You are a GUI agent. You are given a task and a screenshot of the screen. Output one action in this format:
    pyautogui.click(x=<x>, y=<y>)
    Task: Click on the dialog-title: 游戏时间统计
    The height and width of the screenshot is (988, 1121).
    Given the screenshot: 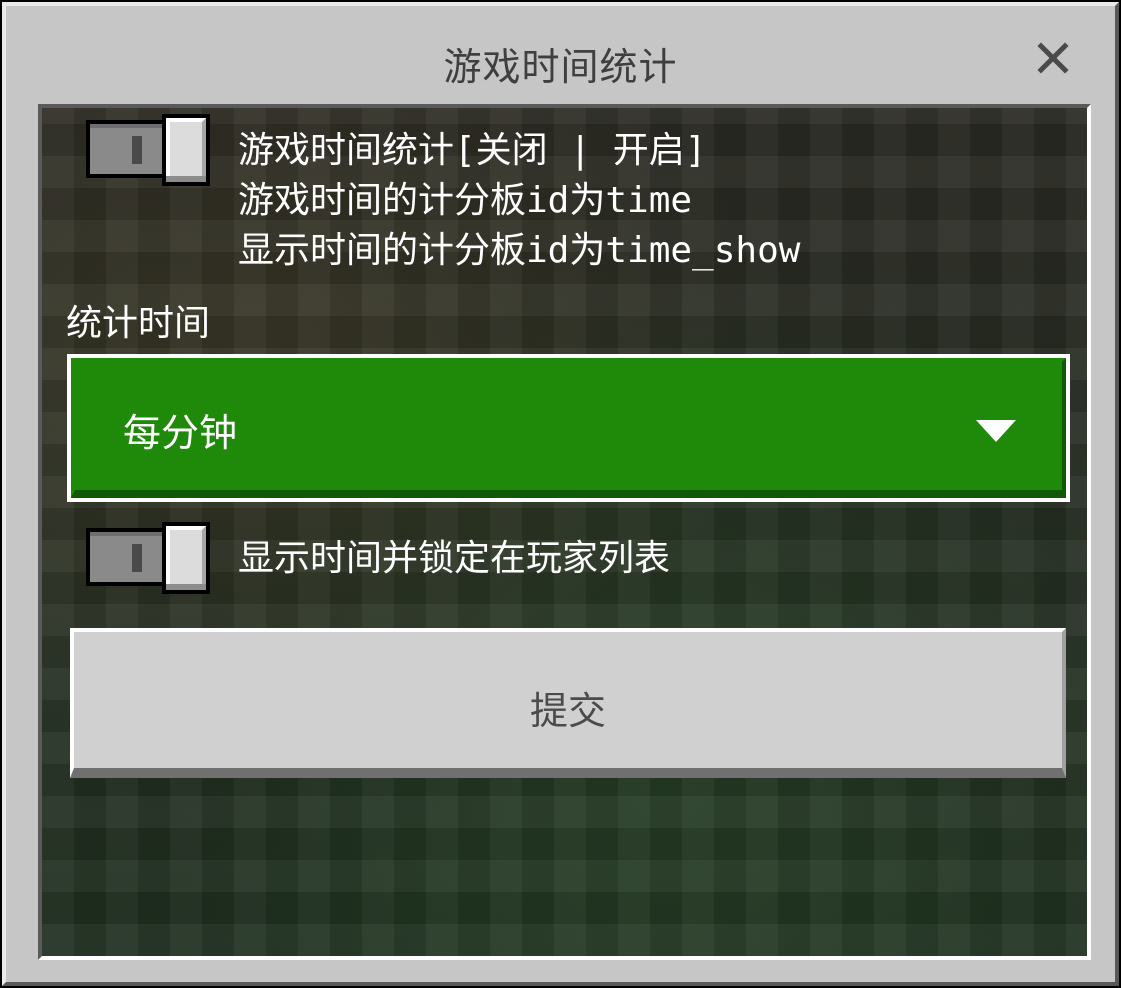 What is the action you would take?
    pyautogui.click(x=560, y=67)
    